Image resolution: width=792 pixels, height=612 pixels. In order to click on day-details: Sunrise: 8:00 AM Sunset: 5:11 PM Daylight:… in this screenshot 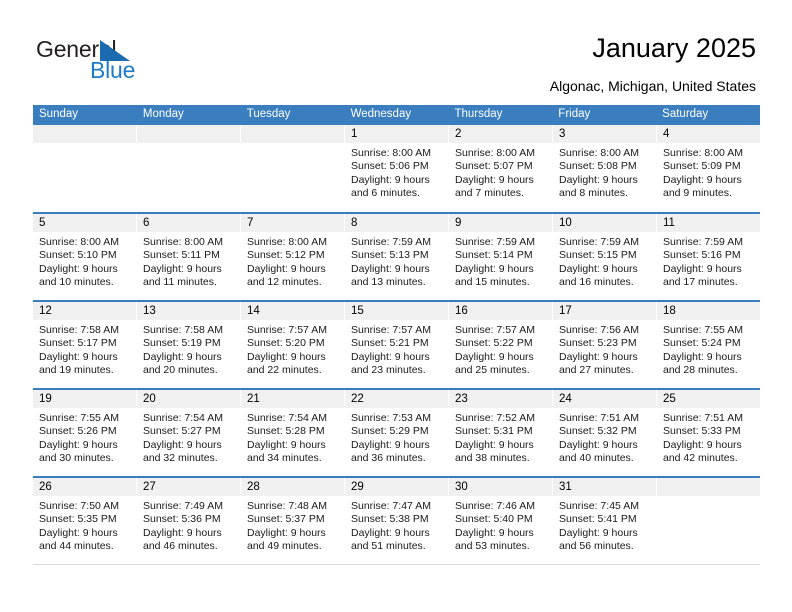, I will do `click(188, 261)`.